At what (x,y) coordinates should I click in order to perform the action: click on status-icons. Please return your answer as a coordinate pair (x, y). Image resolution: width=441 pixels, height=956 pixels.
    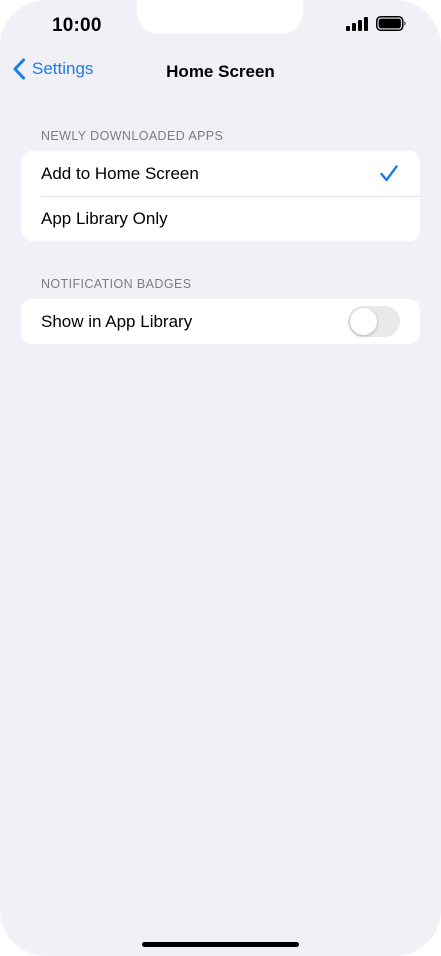
    Looking at the image, I should click on (376, 23).